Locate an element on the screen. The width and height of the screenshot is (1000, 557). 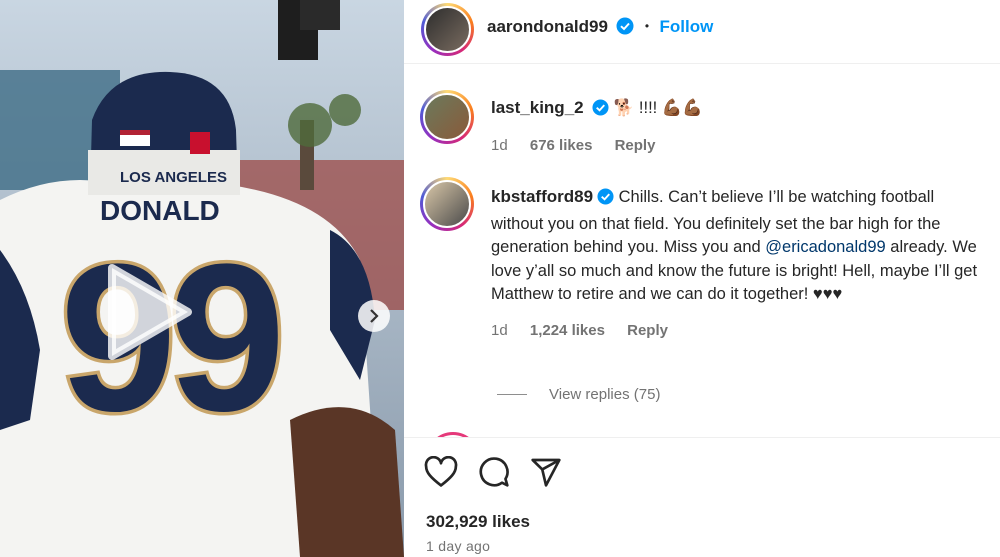
comment-likes: 676 likes is located at coordinates (561, 145).